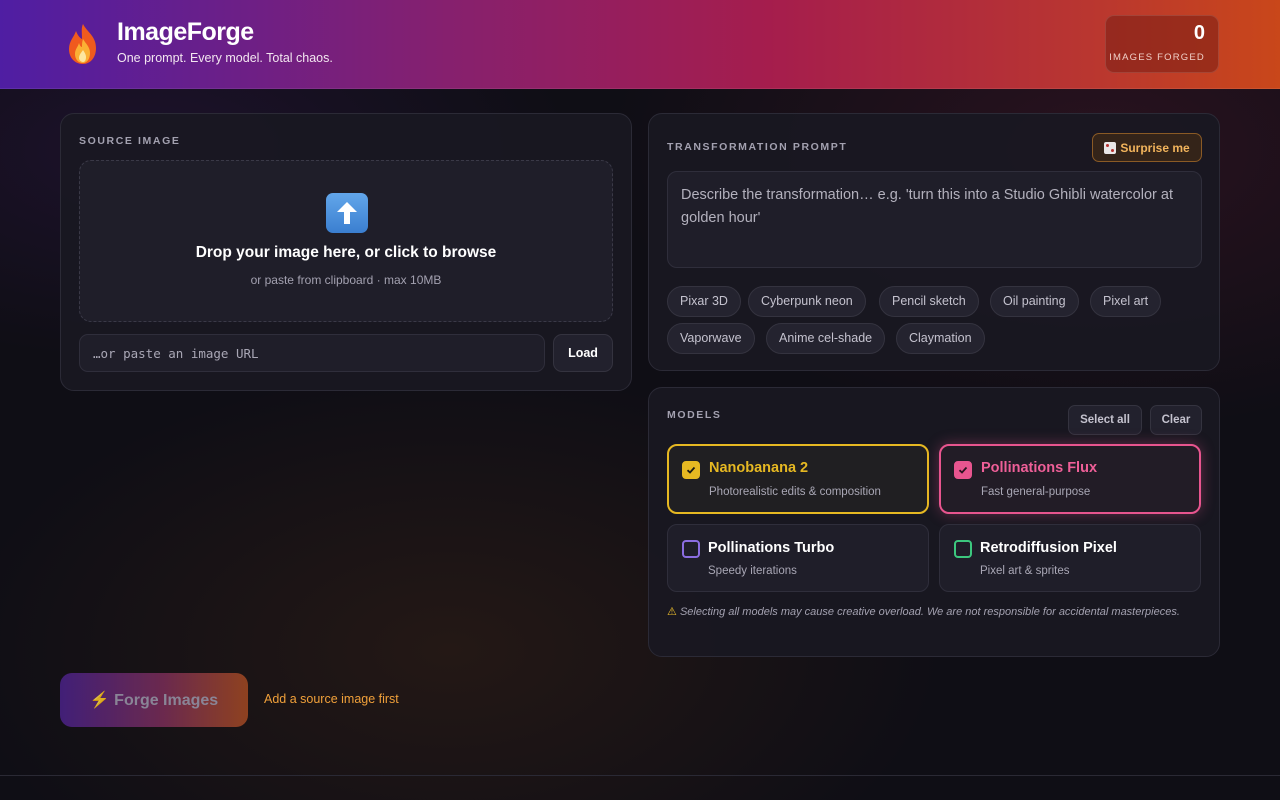 The image size is (1280, 800). What do you see at coordinates (640, 775) in the screenshot?
I see `footer-divider` at bounding box center [640, 775].